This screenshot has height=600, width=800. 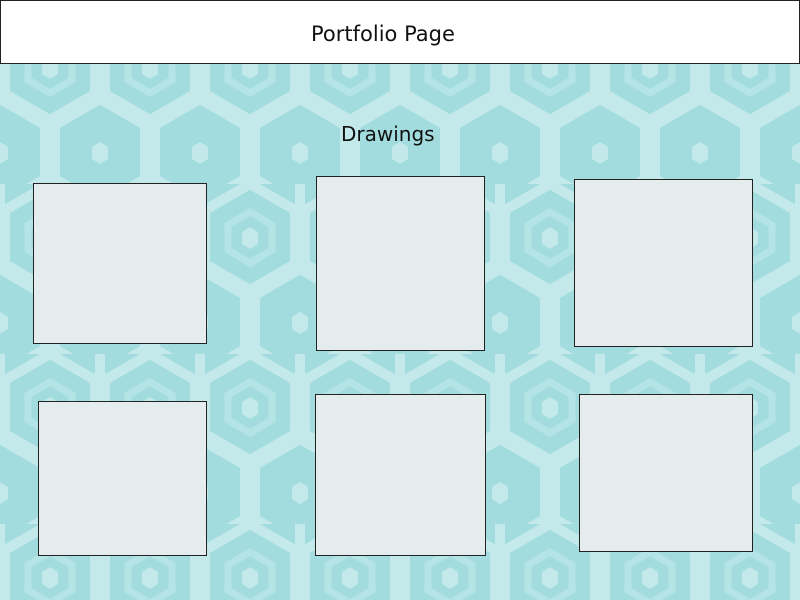 What do you see at coordinates (383, 34) in the screenshot?
I see `page-title: Portfolio Page` at bounding box center [383, 34].